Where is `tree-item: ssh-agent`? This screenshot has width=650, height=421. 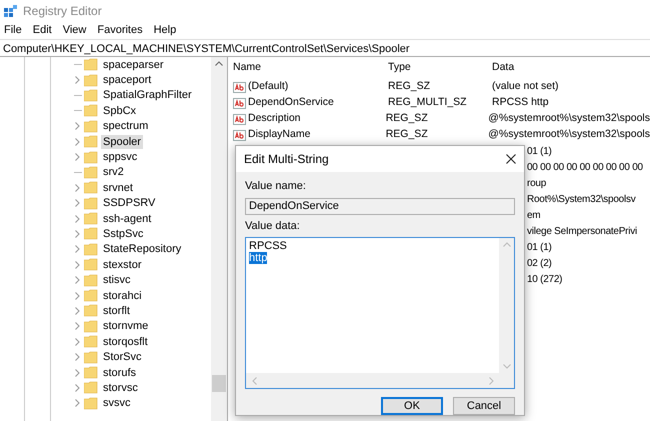
tree-item: ssh-agent is located at coordinates (127, 219).